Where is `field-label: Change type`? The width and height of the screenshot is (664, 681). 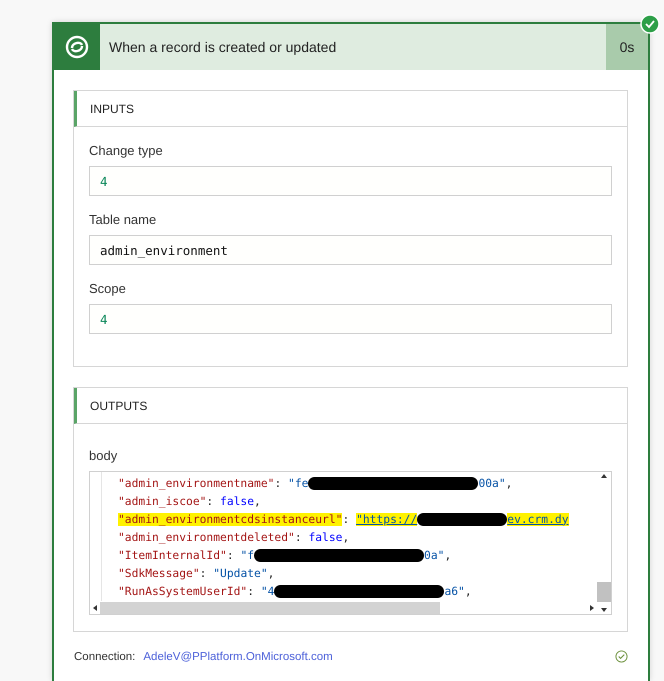 field-label: Change type is located at coordinates (126, 150).